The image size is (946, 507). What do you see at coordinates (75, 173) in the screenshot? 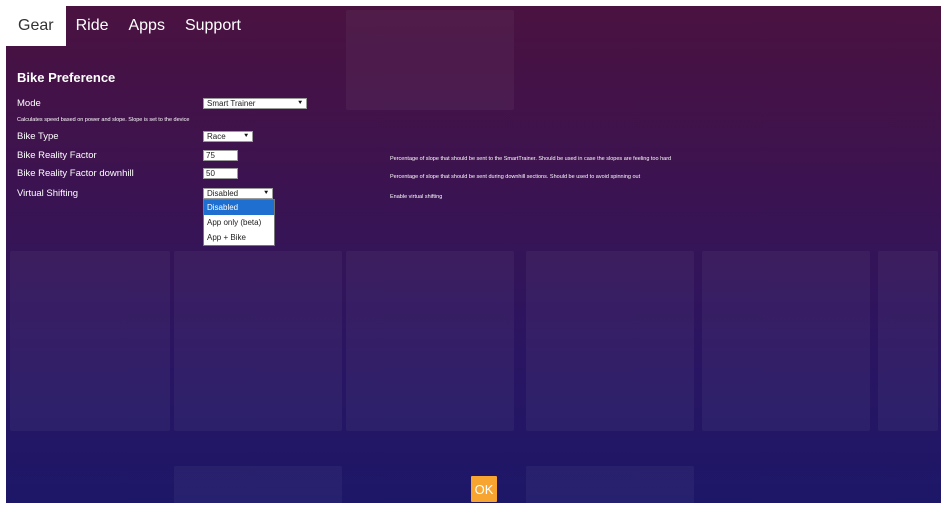
I see `reality-factor-downhill-label: Bike Reality Factor downhill` at bounding box center [75, 173].